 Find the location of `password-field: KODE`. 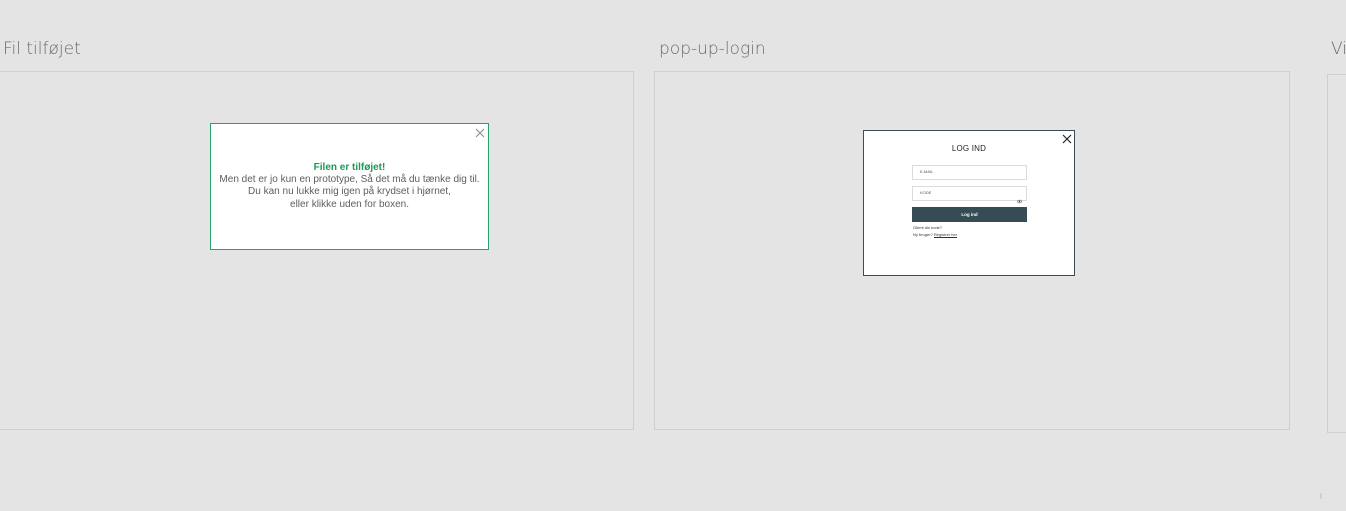

password-field: KODE is located at coordinates (969, 195).